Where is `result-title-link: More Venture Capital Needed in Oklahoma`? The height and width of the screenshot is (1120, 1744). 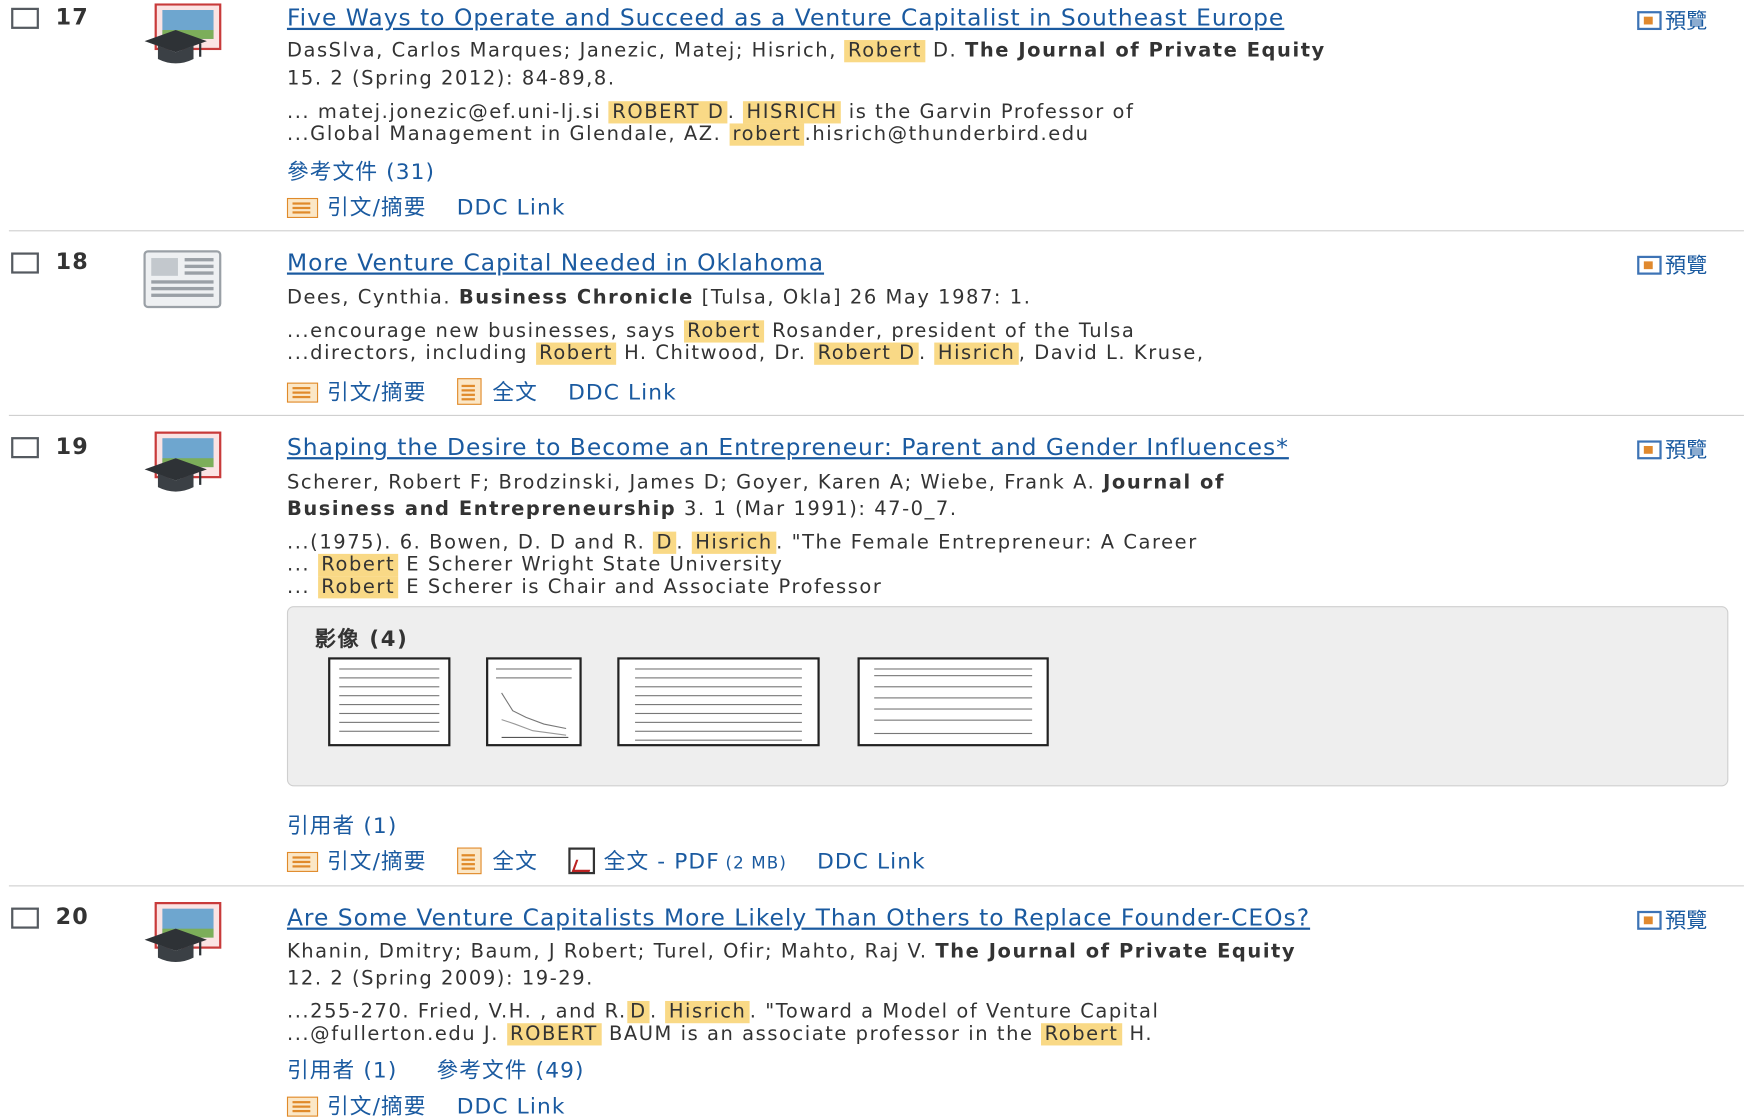 result-title-link: More Venture Capital Needed in Oklahoma is located at coordinates (555, 262).